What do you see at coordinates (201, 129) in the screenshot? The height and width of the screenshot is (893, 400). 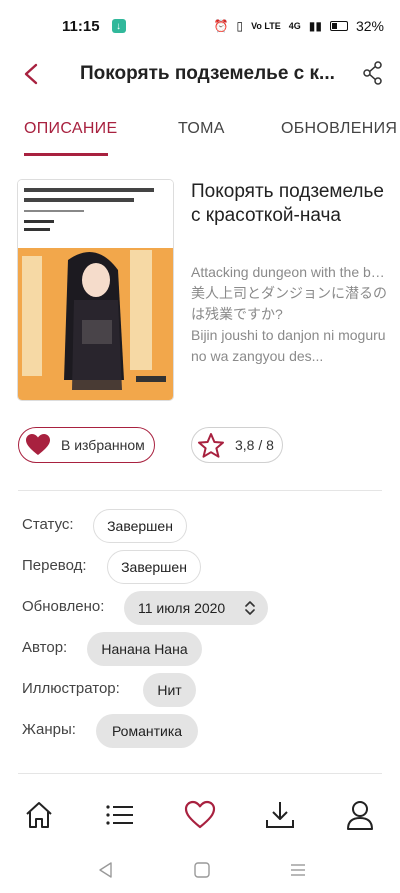 I see `tab-volumes: ТОМА` at bounding box center [201, 129].